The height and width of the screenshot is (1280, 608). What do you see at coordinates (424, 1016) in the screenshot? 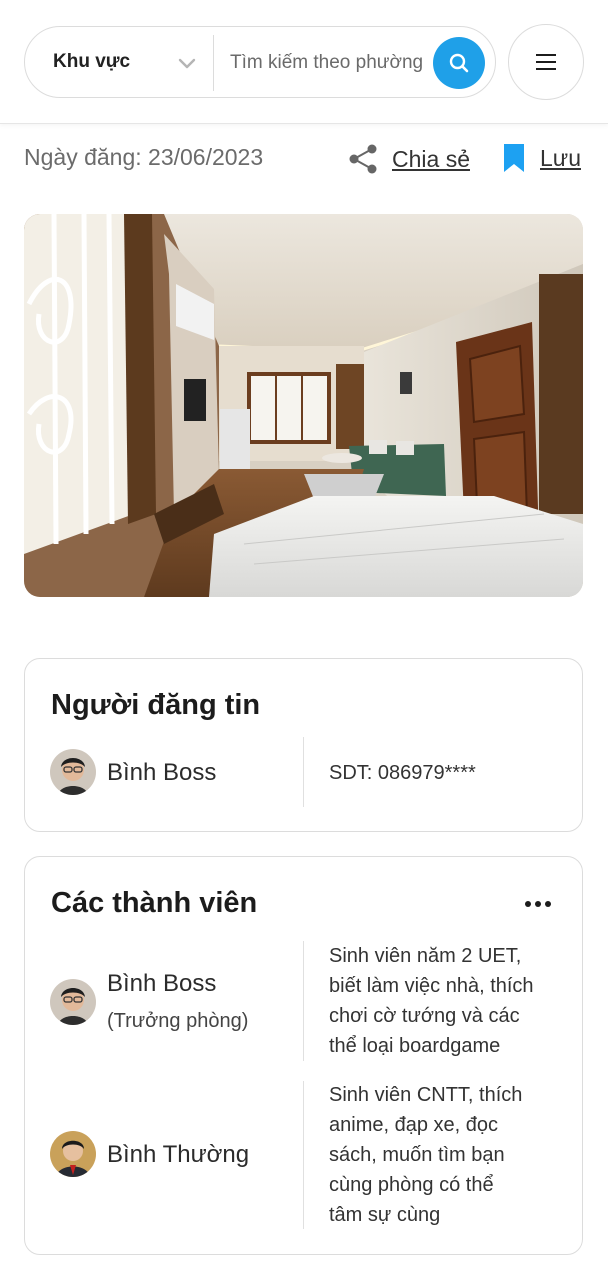
I see `member-description-line: chơi cờ tướng và các` at bounding box center [424, 1016].